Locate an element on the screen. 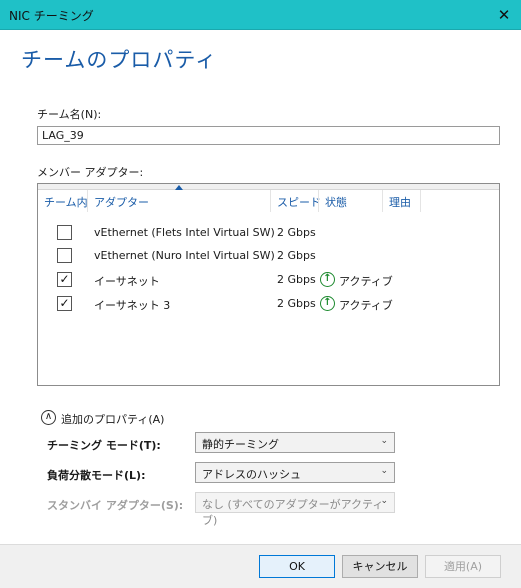 This screenshot has height=588, width=521. table-row: vEthernet (Nuro Intel Virtual SW) 2 Gbps is located at coordinates (268, 256).